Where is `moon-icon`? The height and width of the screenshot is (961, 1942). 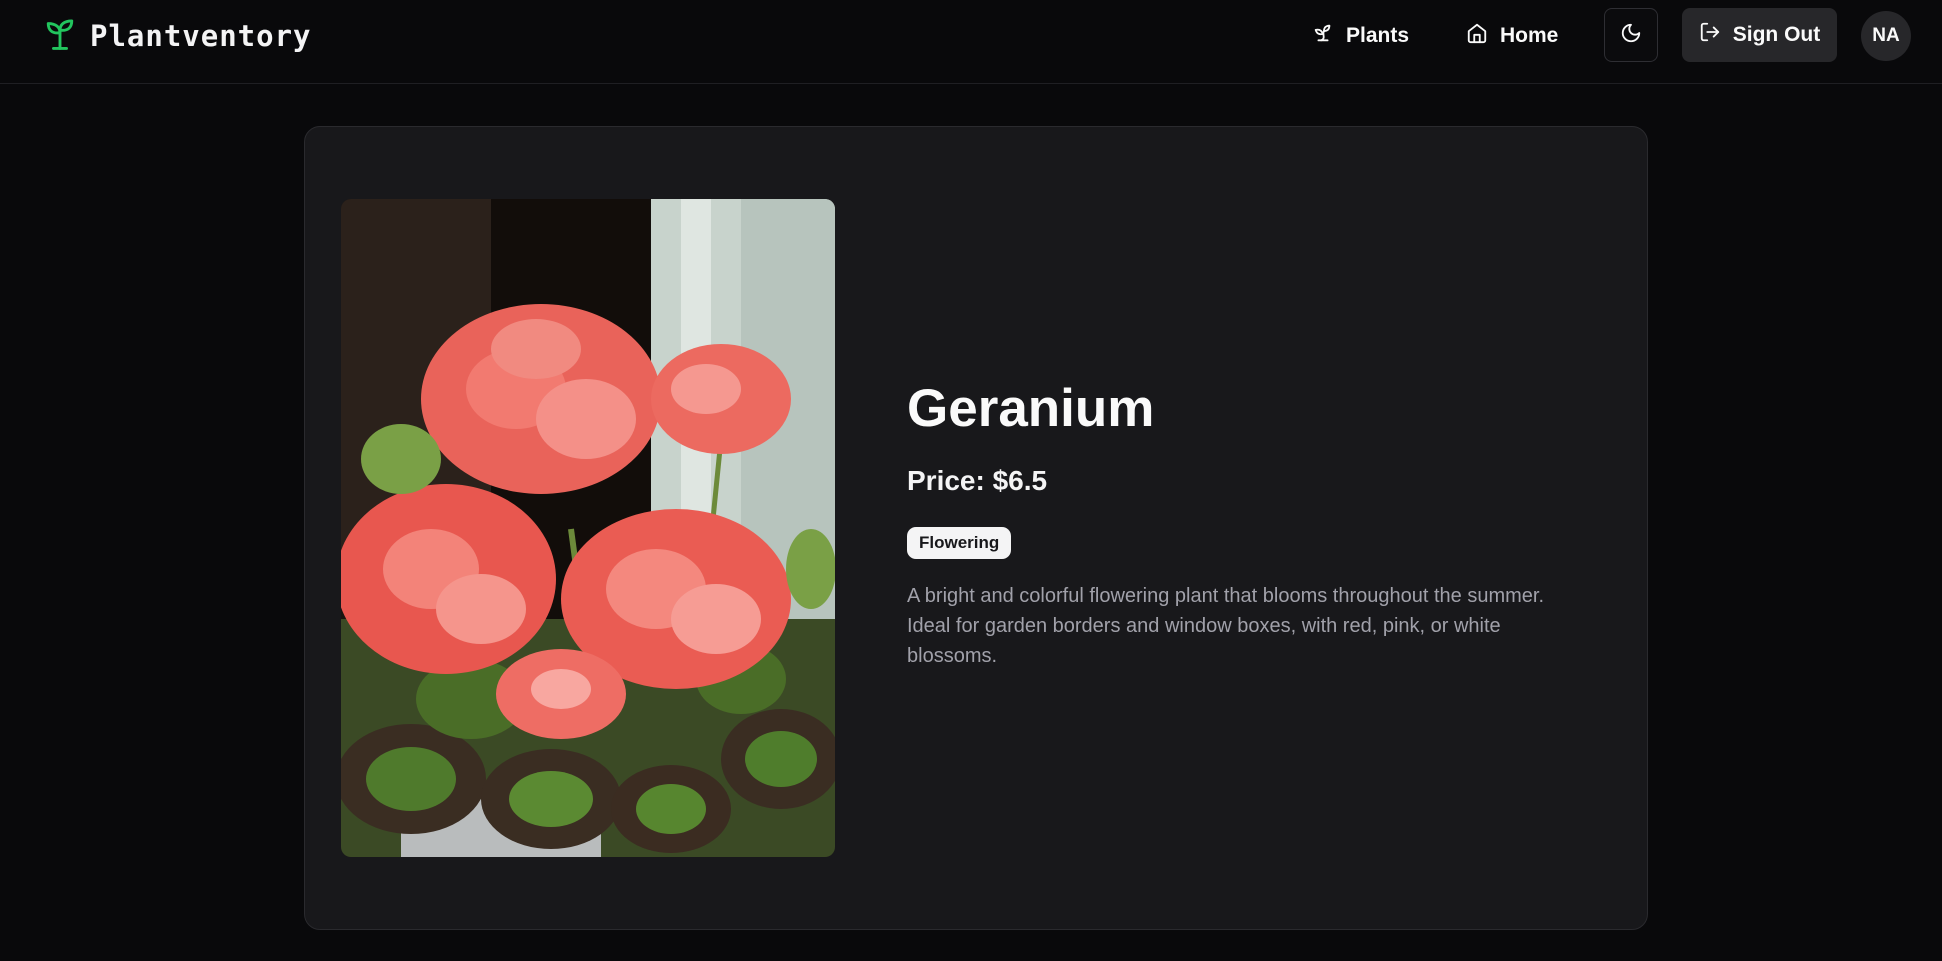
moon-icon is located at coordinates (1631, 35).